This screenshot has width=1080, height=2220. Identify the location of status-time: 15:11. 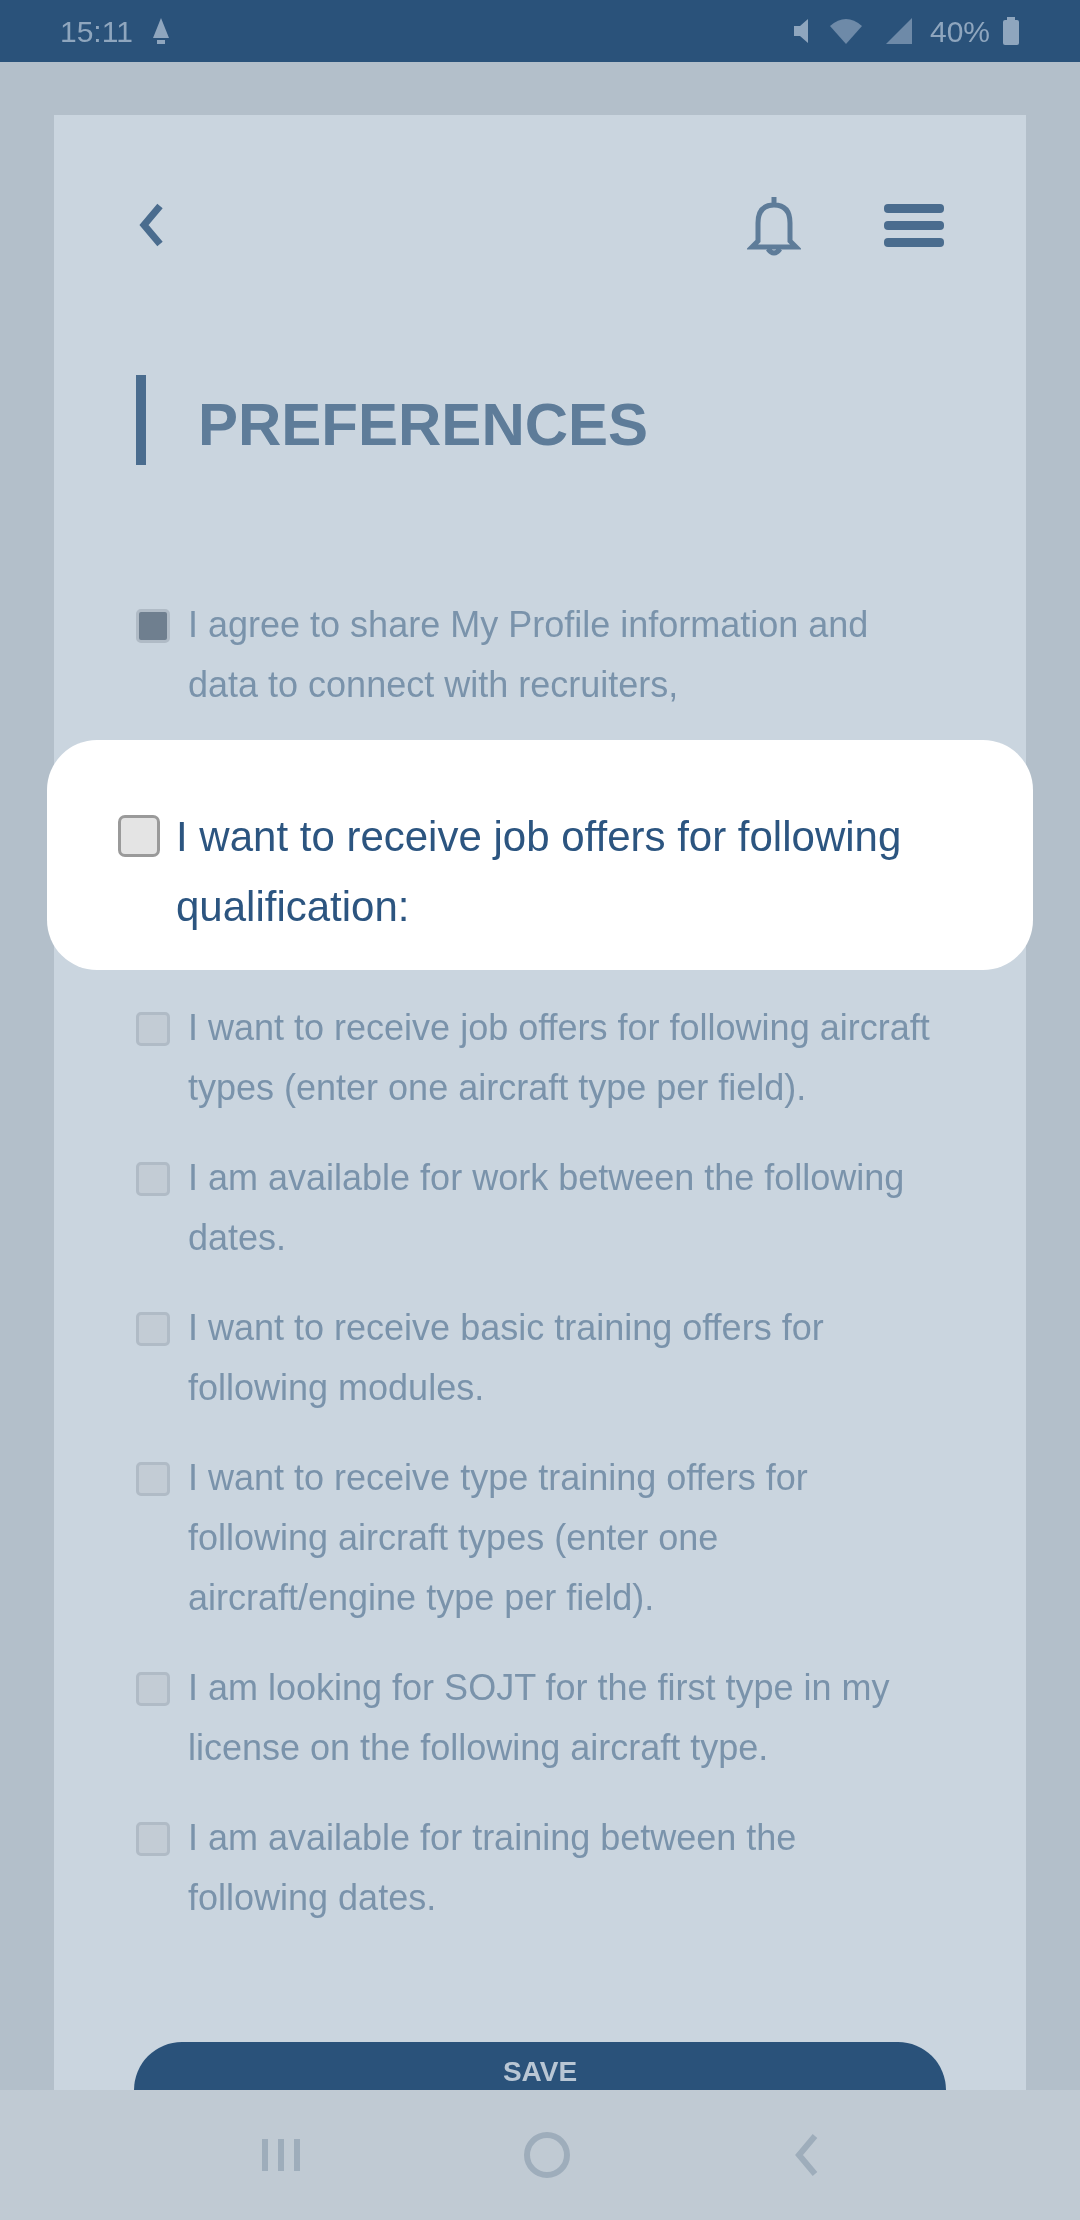
(96, 31).